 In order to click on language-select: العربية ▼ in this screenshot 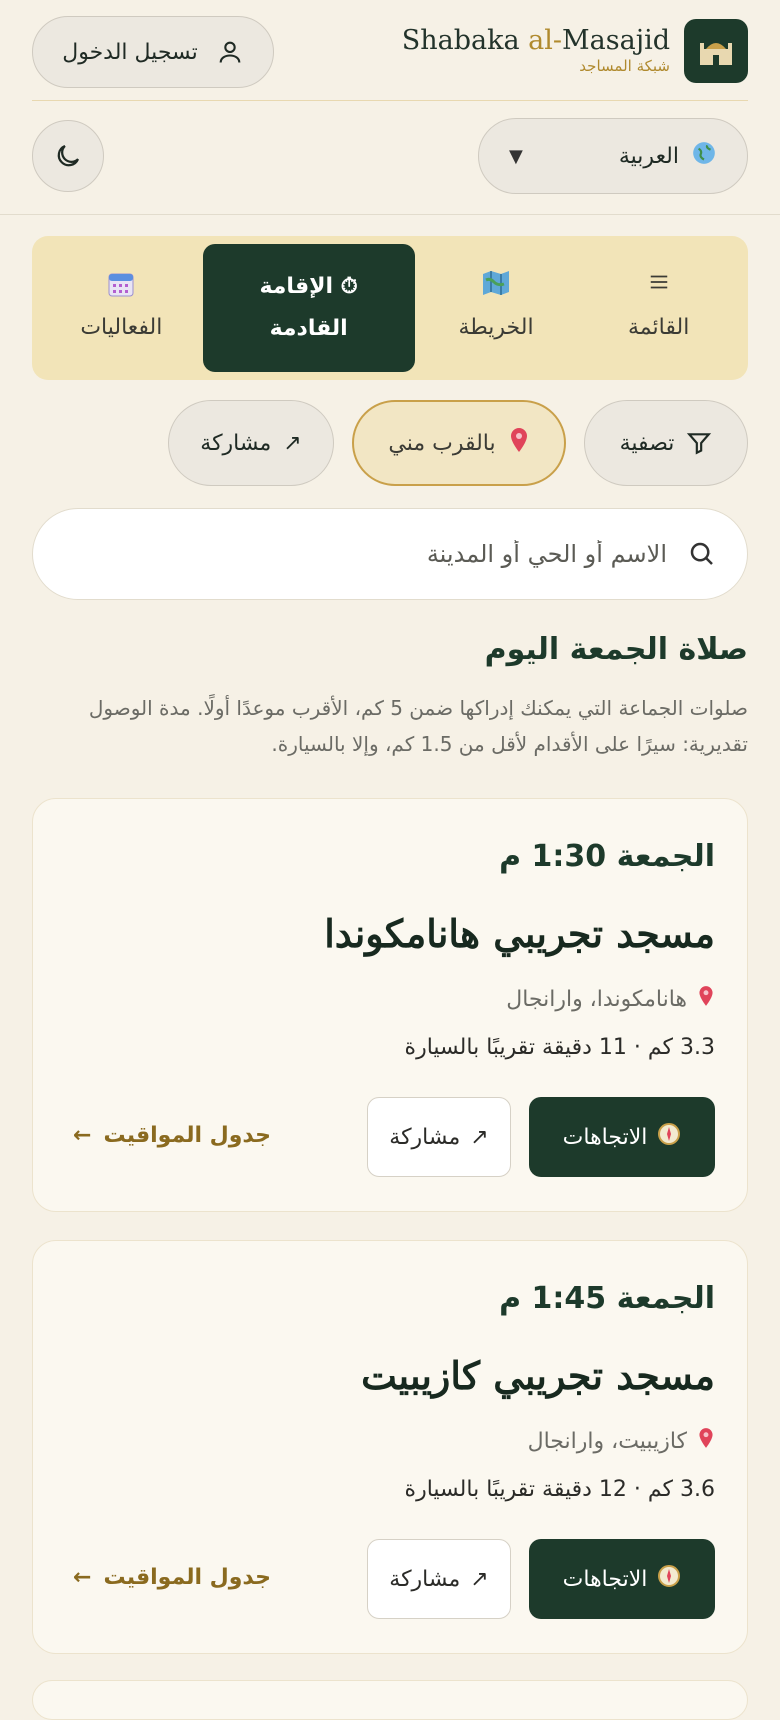, I will do `click(613, 156)`.